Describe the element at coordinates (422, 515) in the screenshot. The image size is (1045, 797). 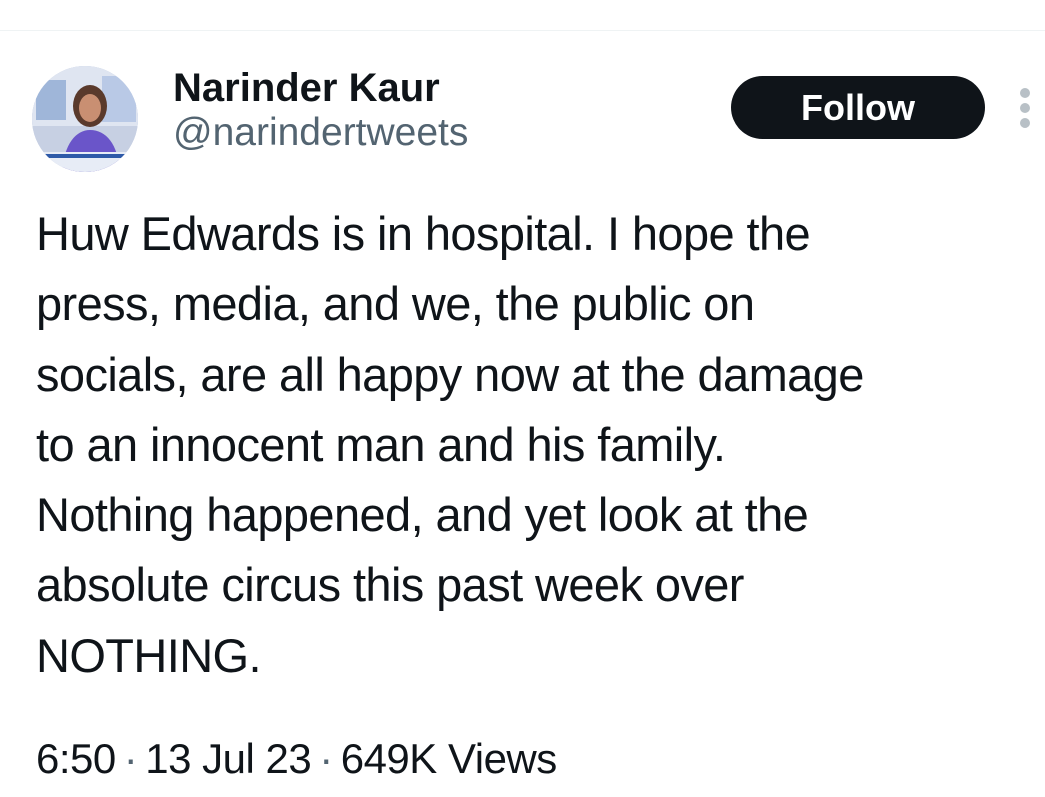
I see `tweet-text-line: Nothing happened, and yet look at the` at that location.